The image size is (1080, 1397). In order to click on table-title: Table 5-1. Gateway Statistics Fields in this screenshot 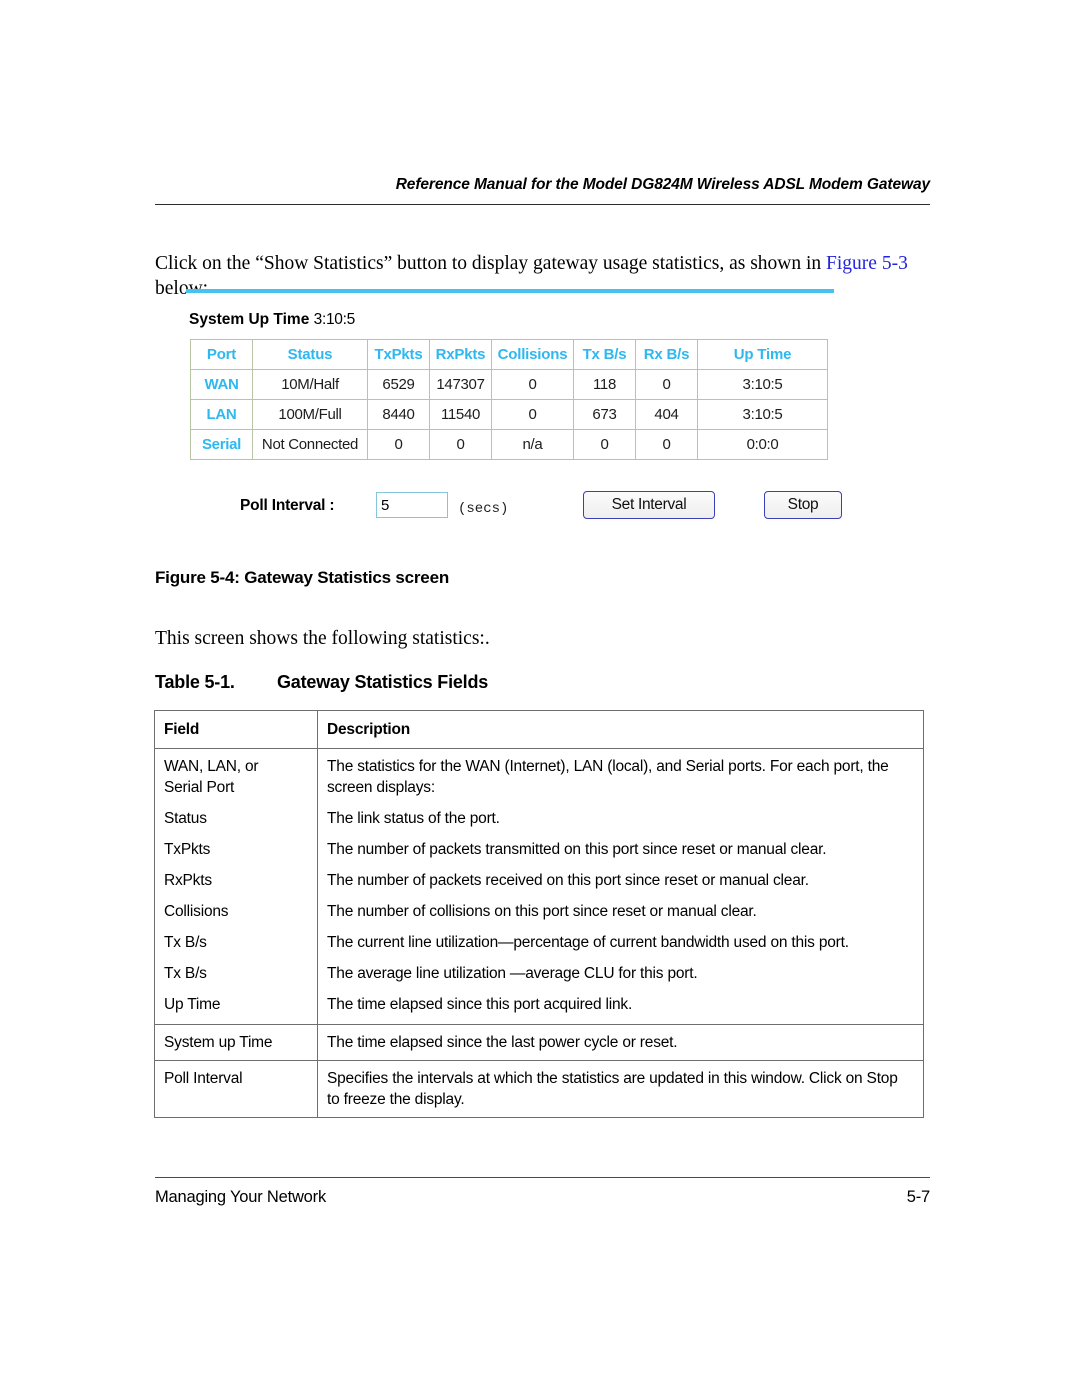, I will do `click(321, 682)`.